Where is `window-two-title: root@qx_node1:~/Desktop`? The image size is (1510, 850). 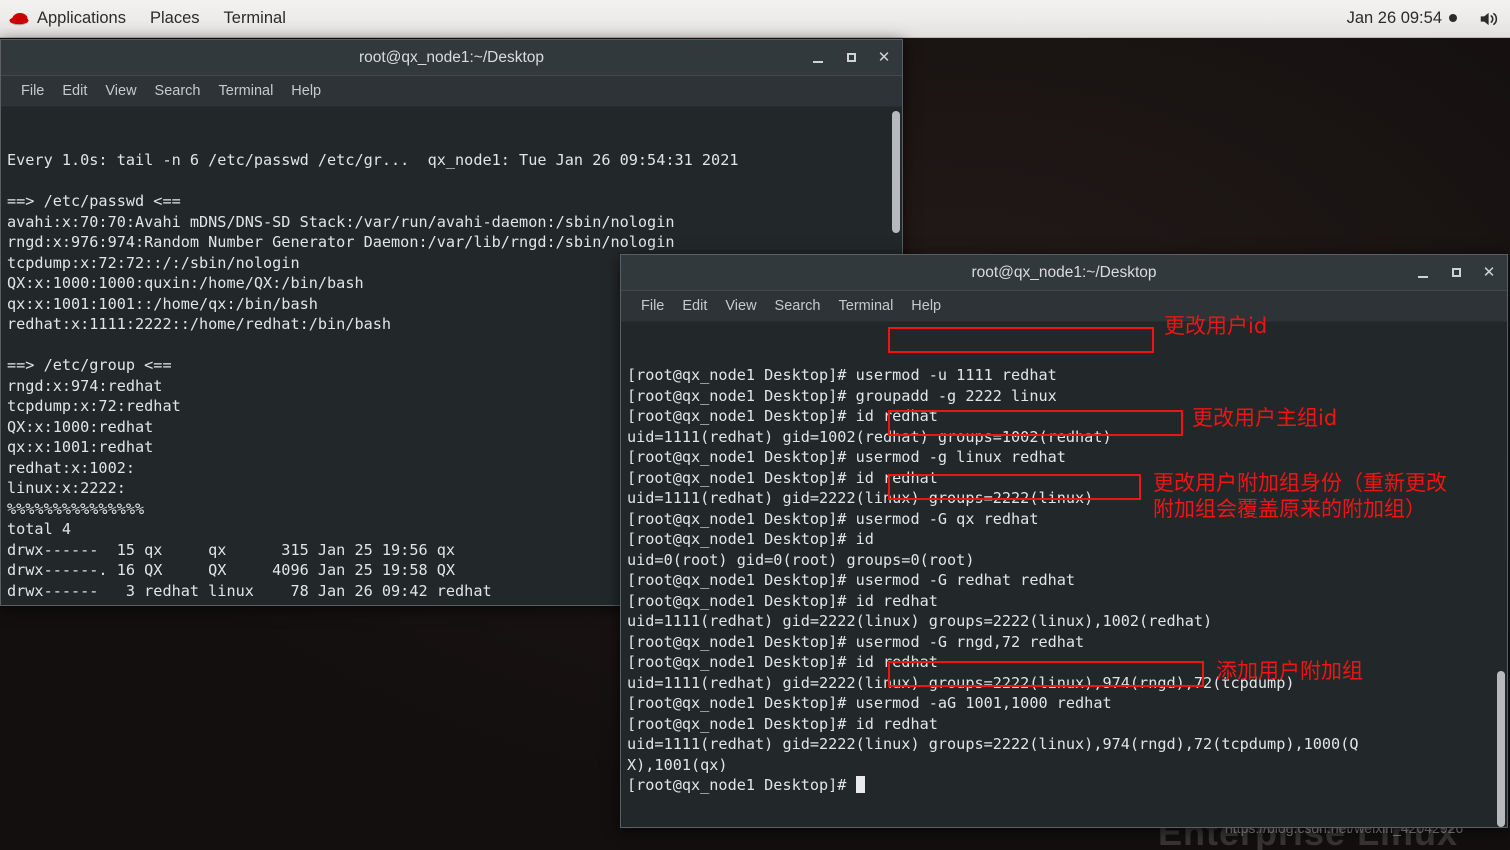 window-two-title: root@qx_node1:~/Desktop is located at coordinates (1064, 272).